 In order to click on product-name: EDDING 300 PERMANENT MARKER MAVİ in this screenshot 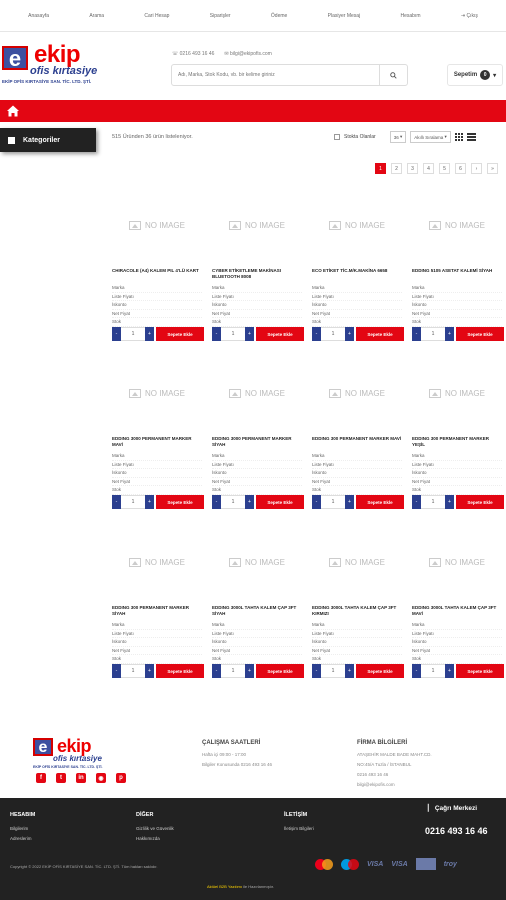, I will do `click(357, 439)`.